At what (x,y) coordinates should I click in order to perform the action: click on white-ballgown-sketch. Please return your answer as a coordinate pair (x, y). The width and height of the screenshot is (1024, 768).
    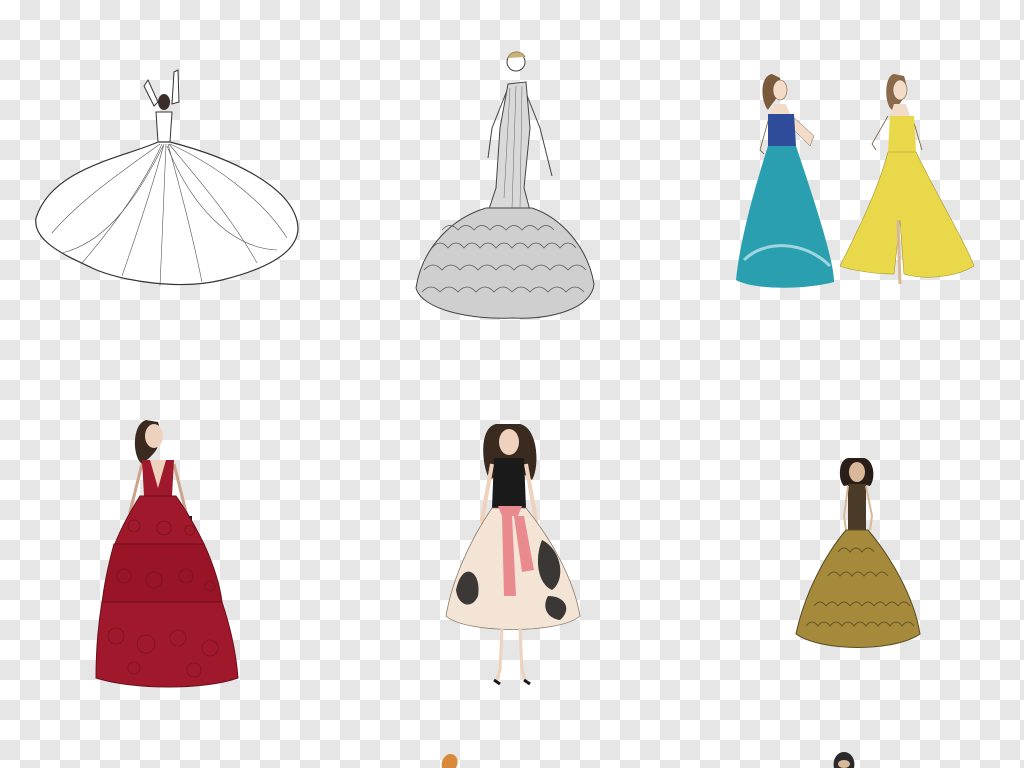
    Looking at the image, I should click on (166, 176).